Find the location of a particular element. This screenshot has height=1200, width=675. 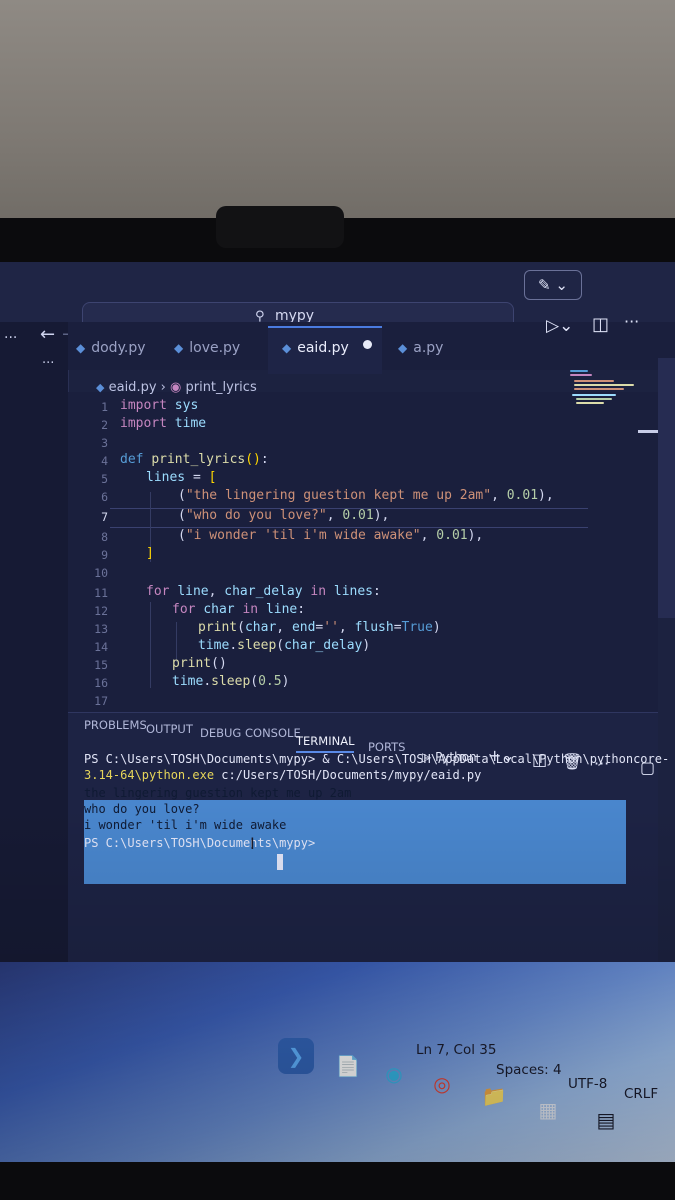

editor-scrollbar is located at coordinates (648, 431).